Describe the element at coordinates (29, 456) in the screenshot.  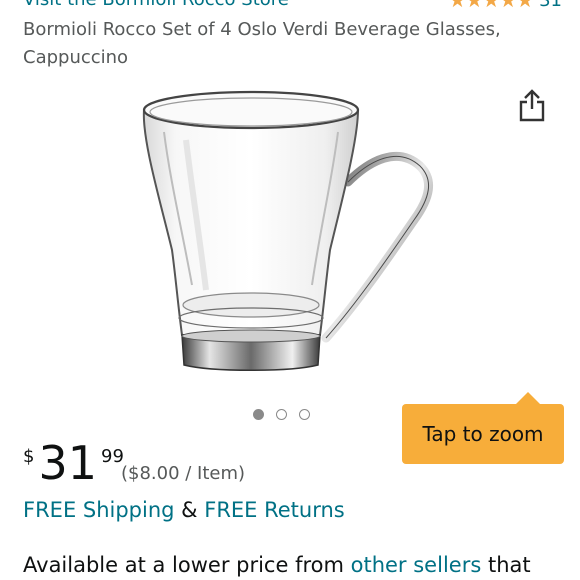
I see `price-currency-symbol: $` at that location.